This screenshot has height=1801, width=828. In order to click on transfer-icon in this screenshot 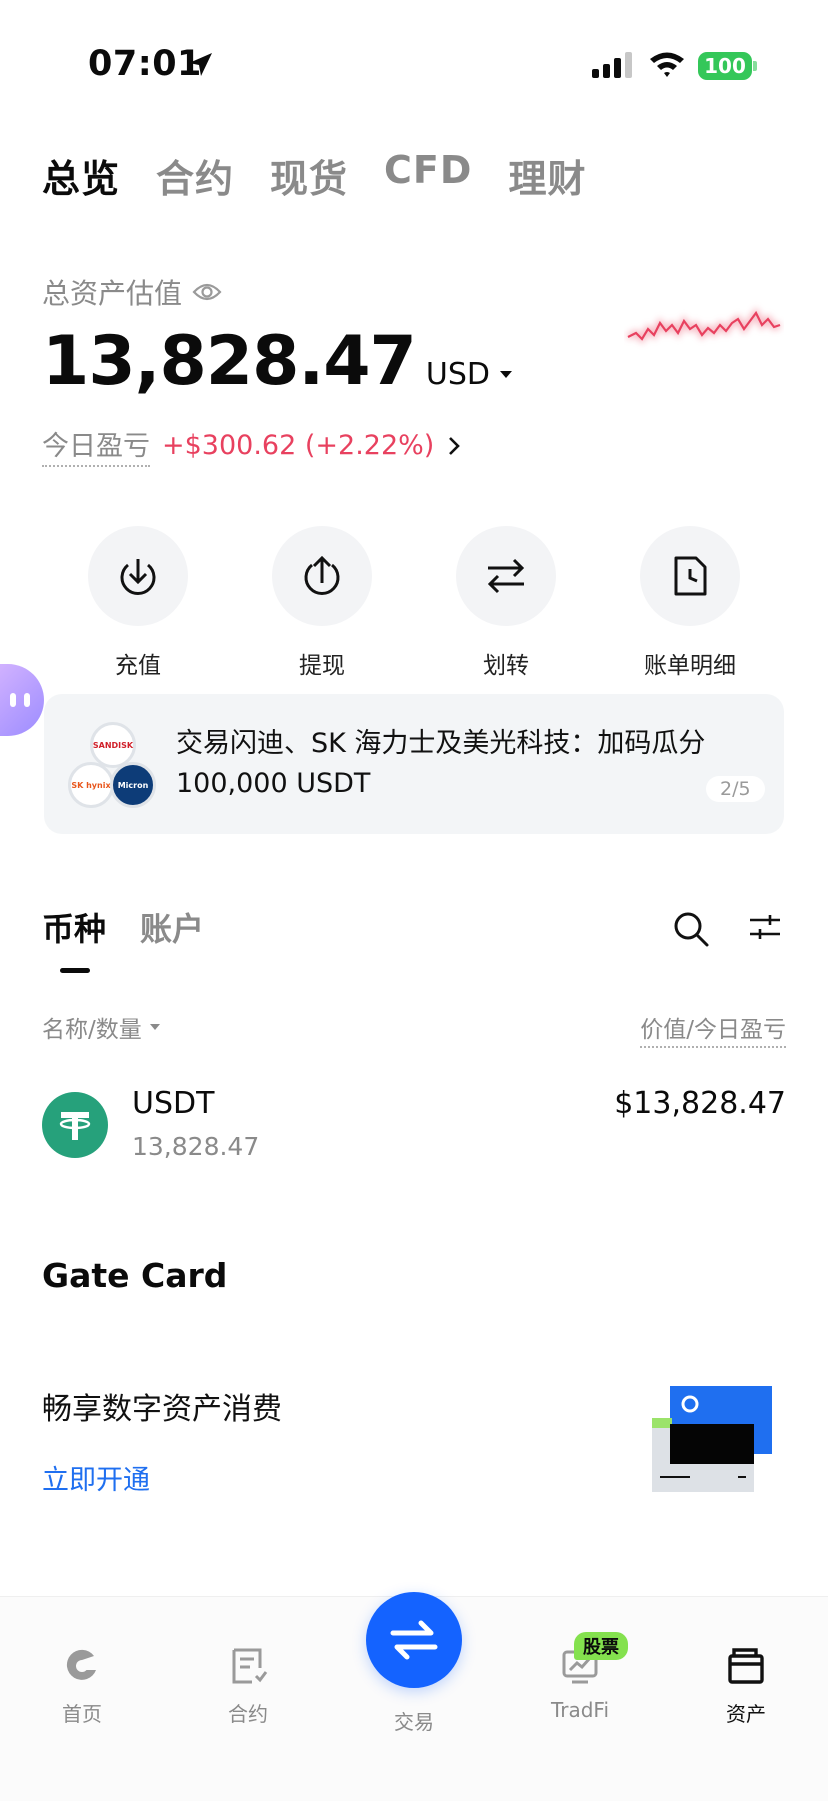, I will do `click(506, 576)`.